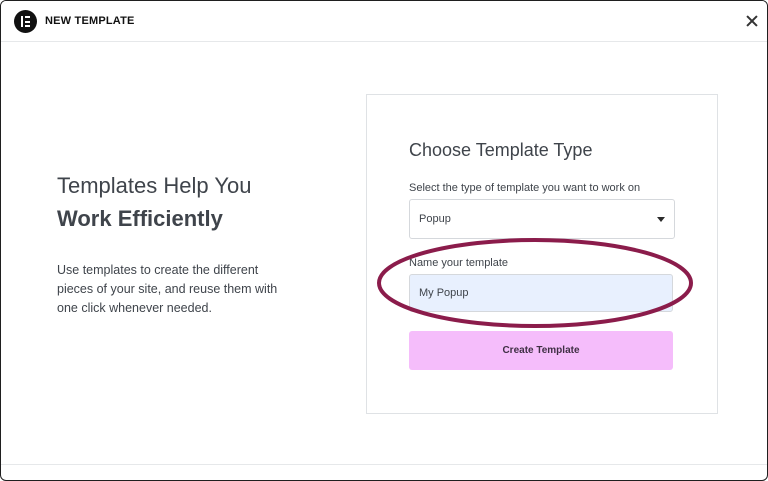 This screenshot has width=768, height=481. I want to click on template-type-value: Popup, so click(435, 219).